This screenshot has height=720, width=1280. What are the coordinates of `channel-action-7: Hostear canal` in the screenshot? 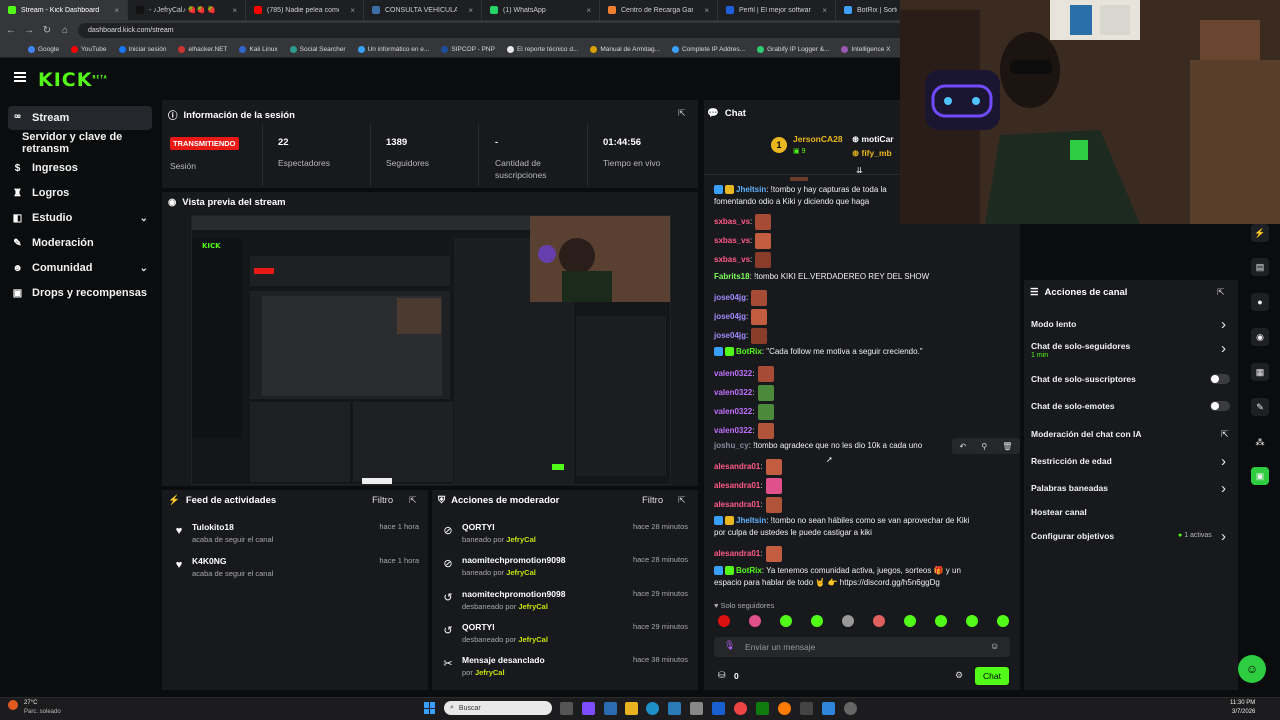 It's located at (1059, 512).